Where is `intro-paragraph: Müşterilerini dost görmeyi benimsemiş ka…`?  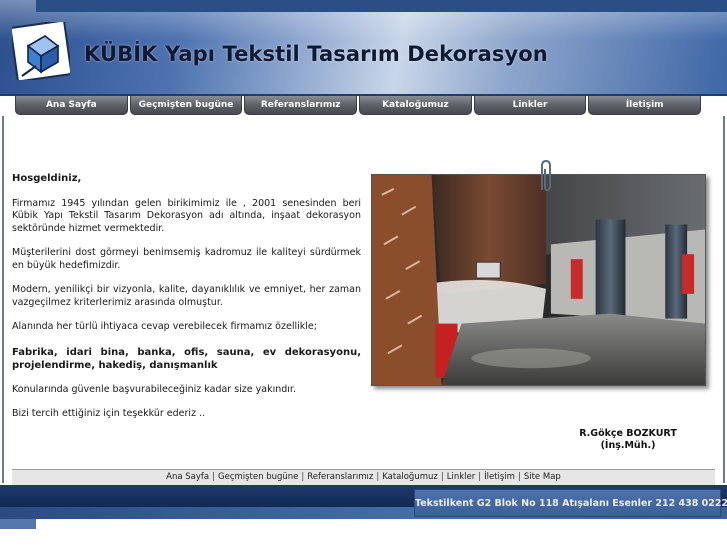
intro-paragraph: Müşterilerini dost görmeyi benimsemiş ka… is located at coordinates (186, 259).